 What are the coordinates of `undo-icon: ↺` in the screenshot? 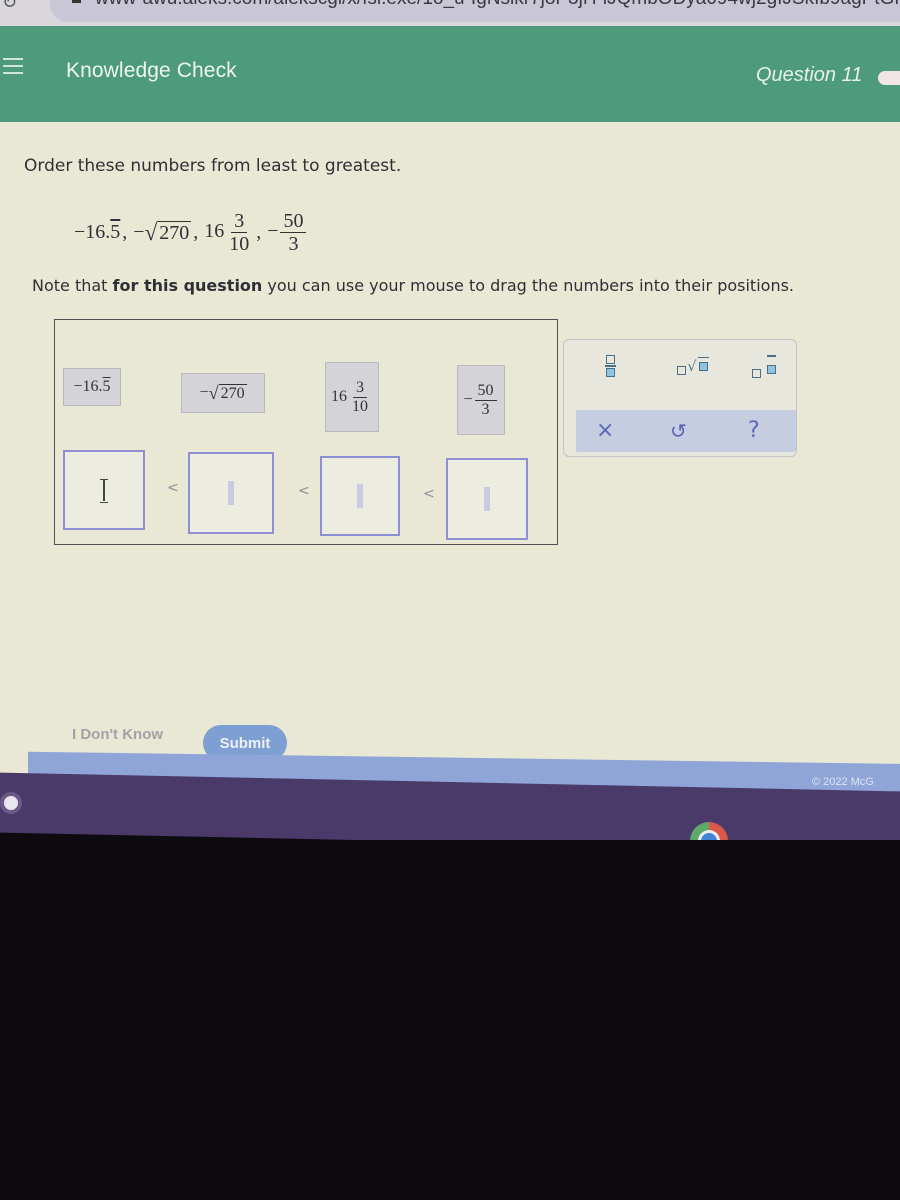 It's located at (678, 431).